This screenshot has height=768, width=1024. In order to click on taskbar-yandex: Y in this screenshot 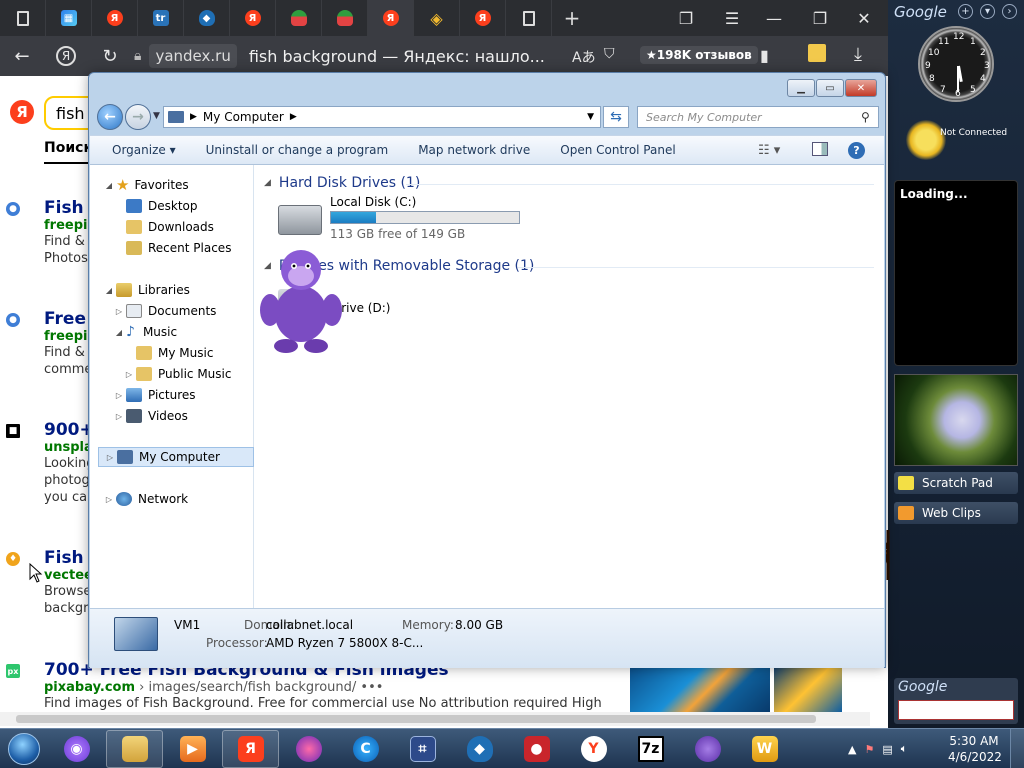, I will do `click(593, 749)`.